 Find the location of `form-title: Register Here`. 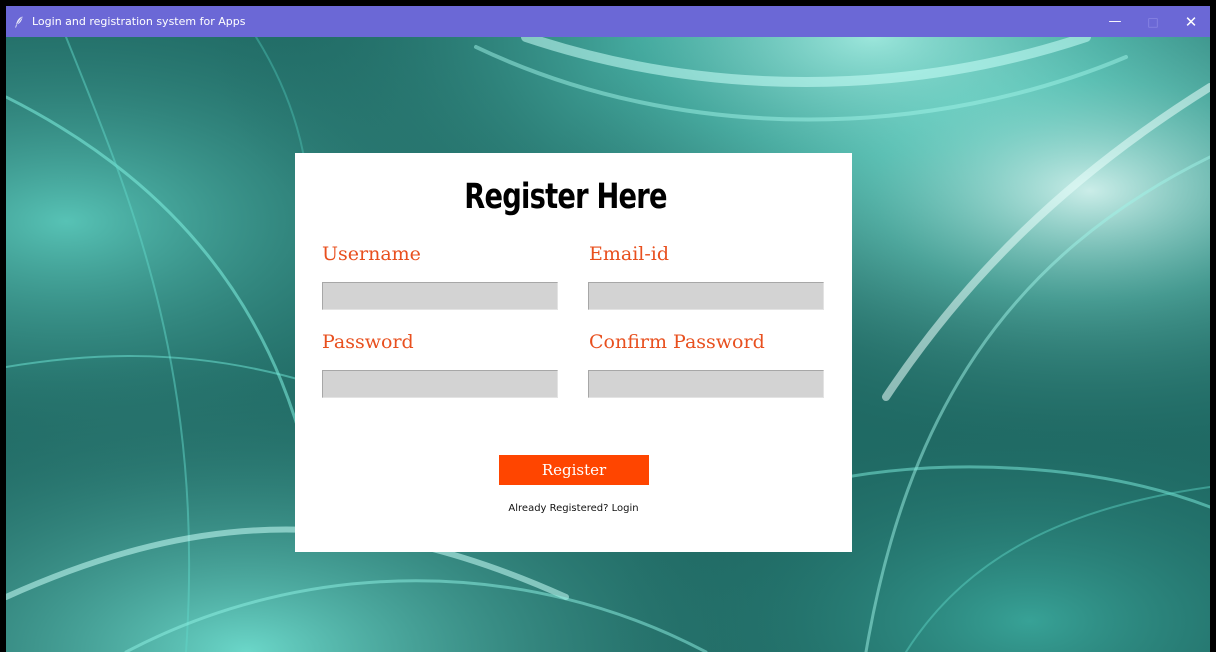

form-title: Register Here is located at coordinates (565, 197).